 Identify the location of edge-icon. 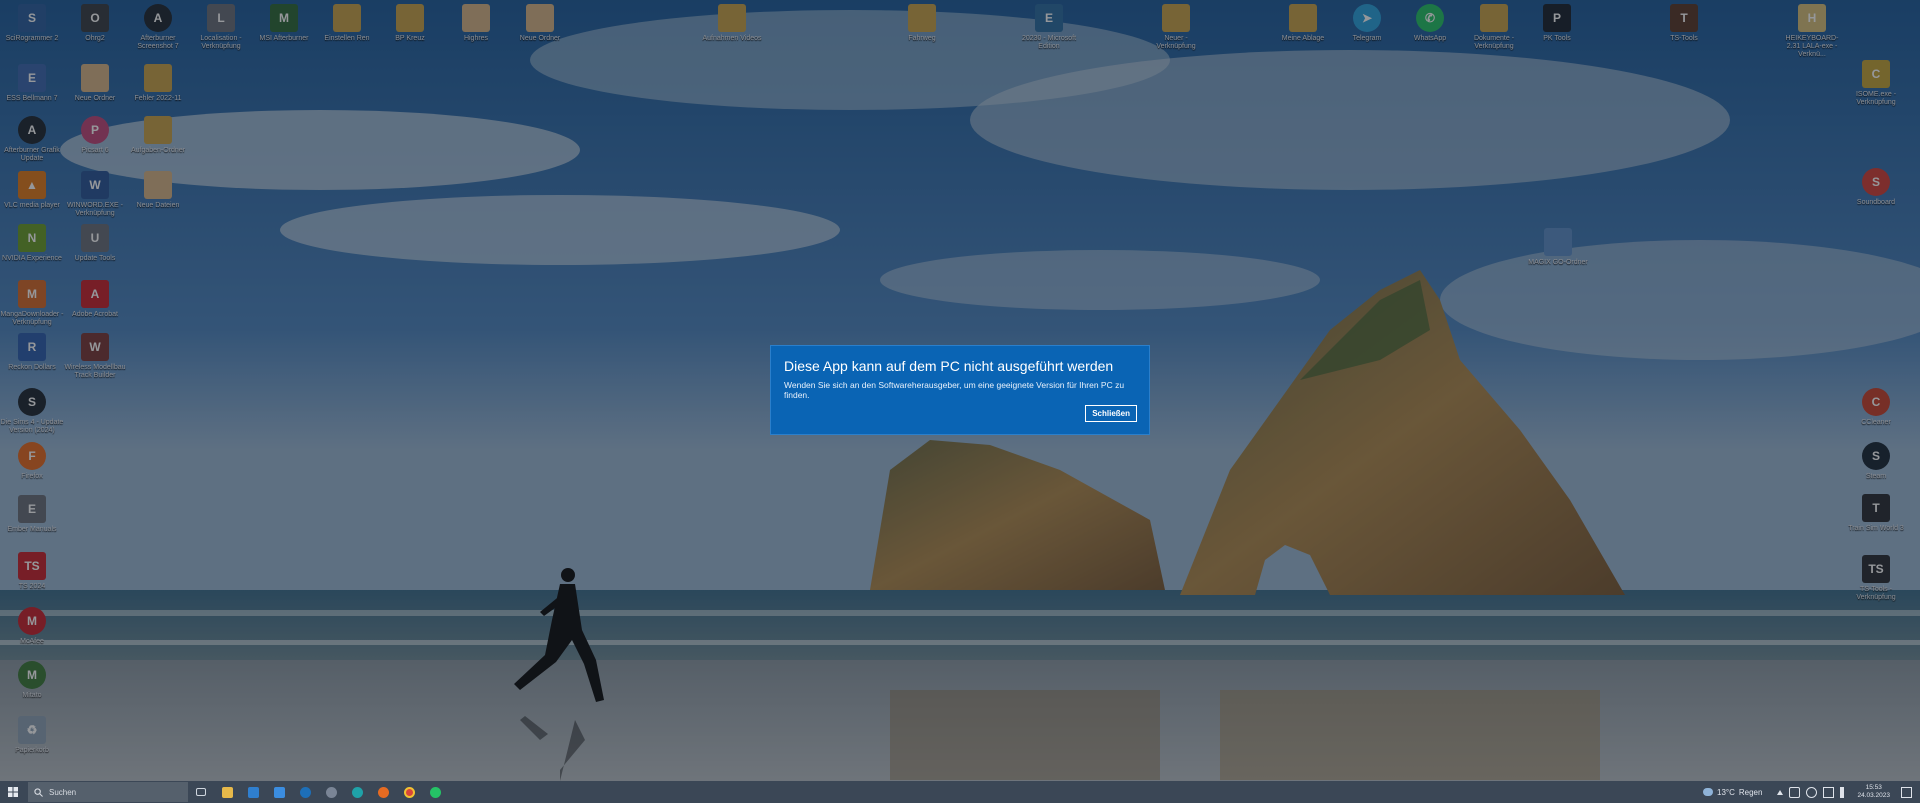
(357, 792).